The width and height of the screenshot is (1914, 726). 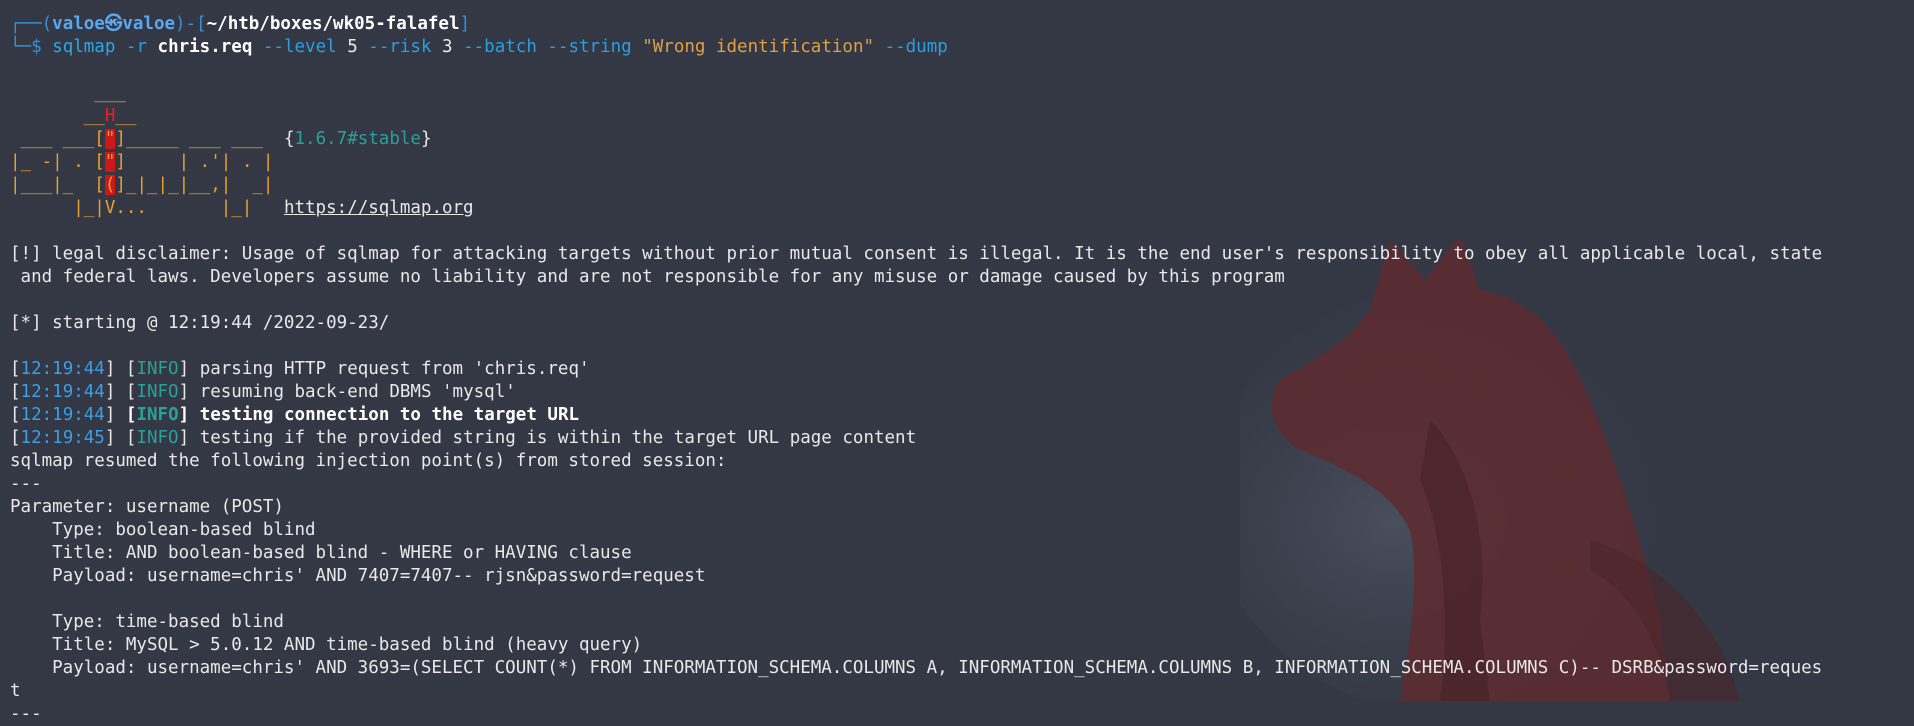 What do you see at coordinates (114, 24) in the screenshot?
I see `prompt-user: valoe㉿valoe` at bounding box center [114, 24].